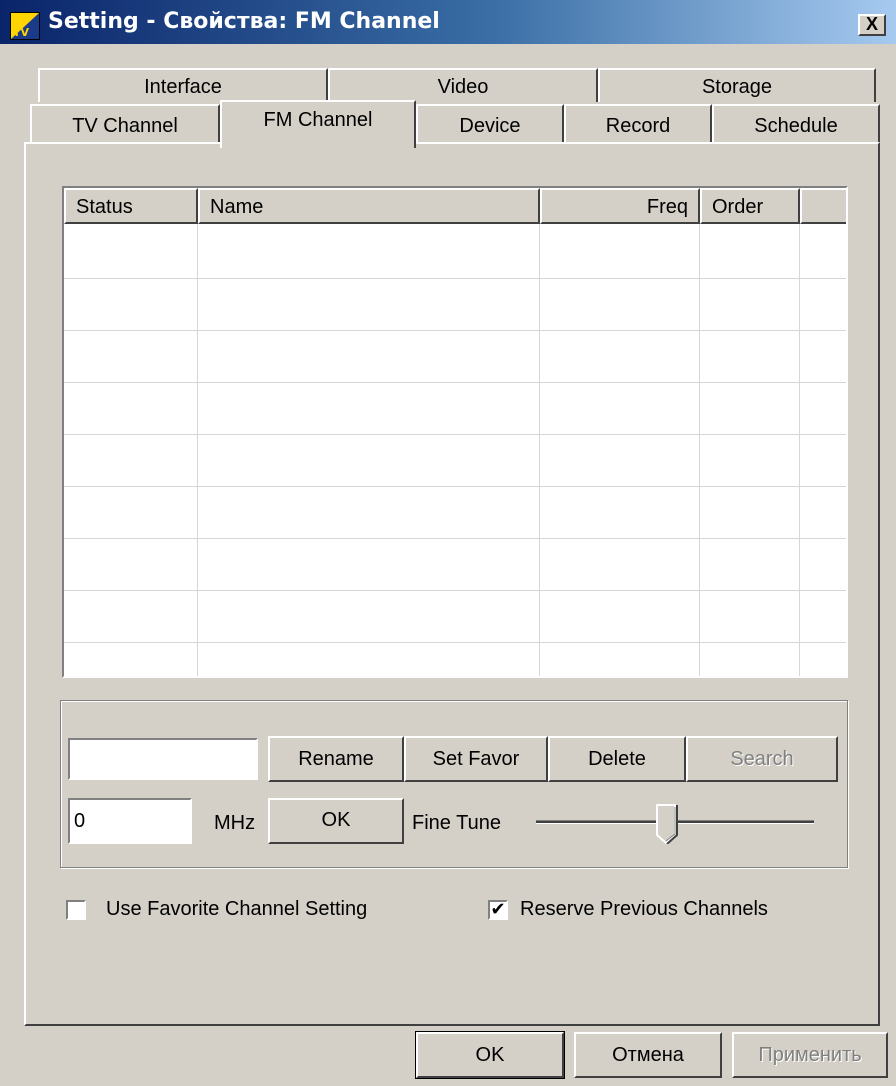 This screenshot has width=896, height=1086. I want to click on button-label: Set Favor, so click(476, 759).